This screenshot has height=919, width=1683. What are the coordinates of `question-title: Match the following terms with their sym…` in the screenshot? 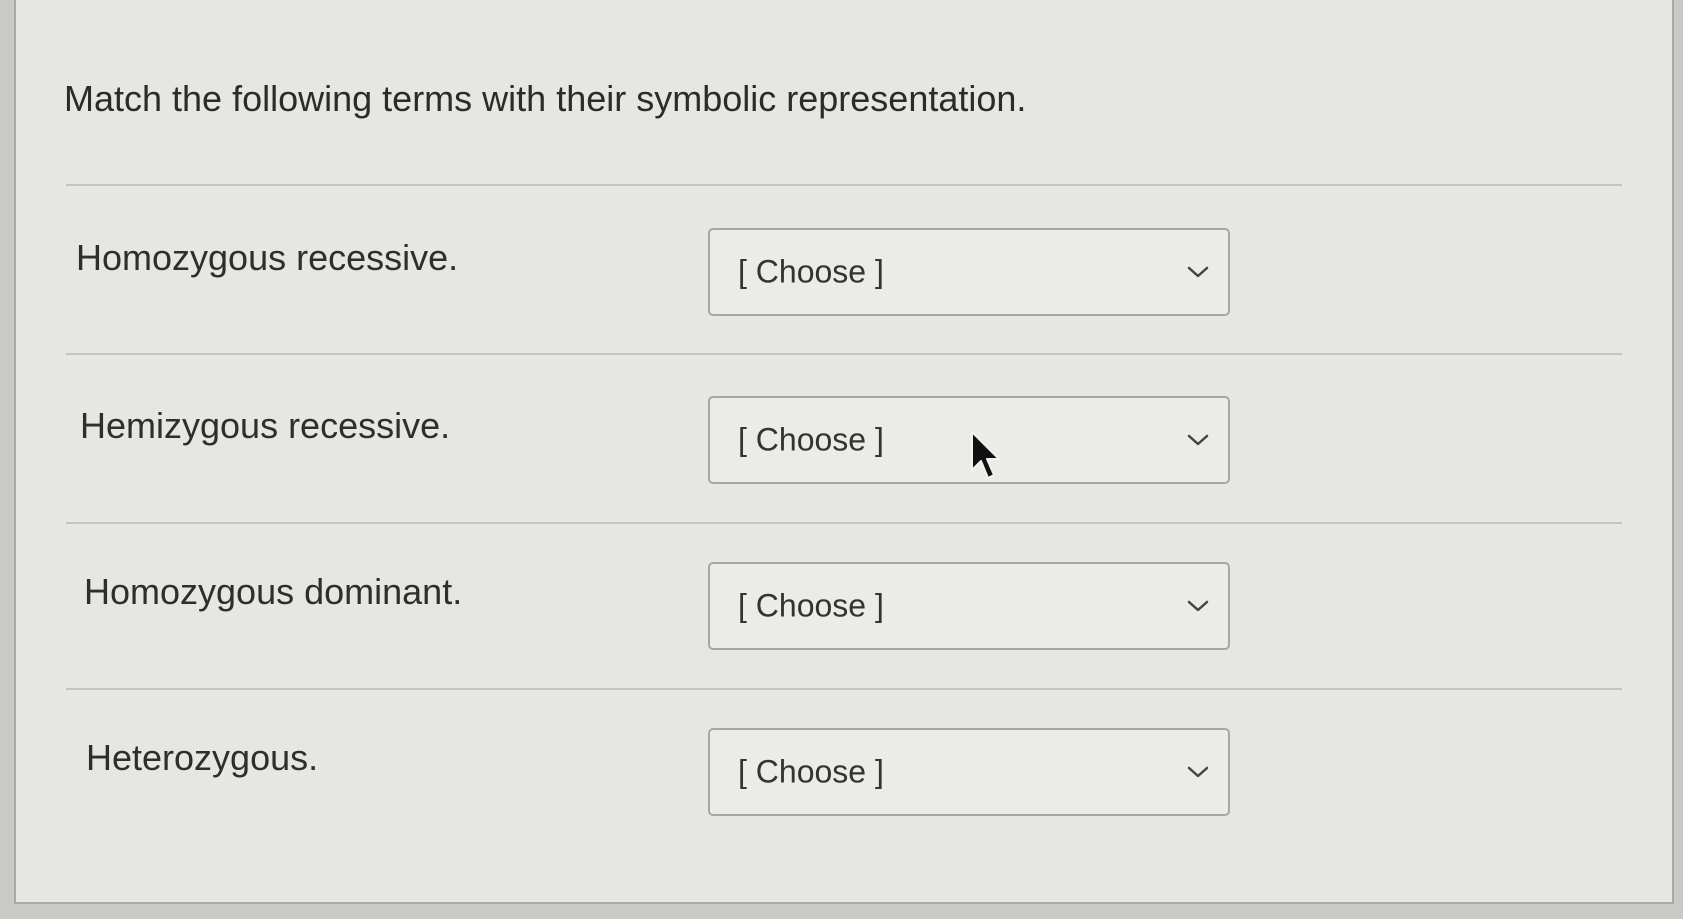 It's located at (545, 98).